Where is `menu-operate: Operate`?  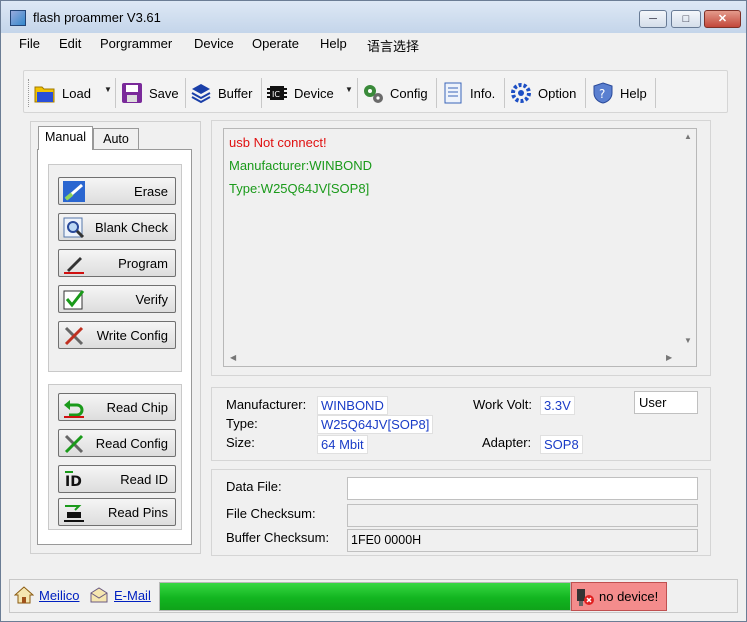
menu-operate: Operate is located at coordinates (275, 43).